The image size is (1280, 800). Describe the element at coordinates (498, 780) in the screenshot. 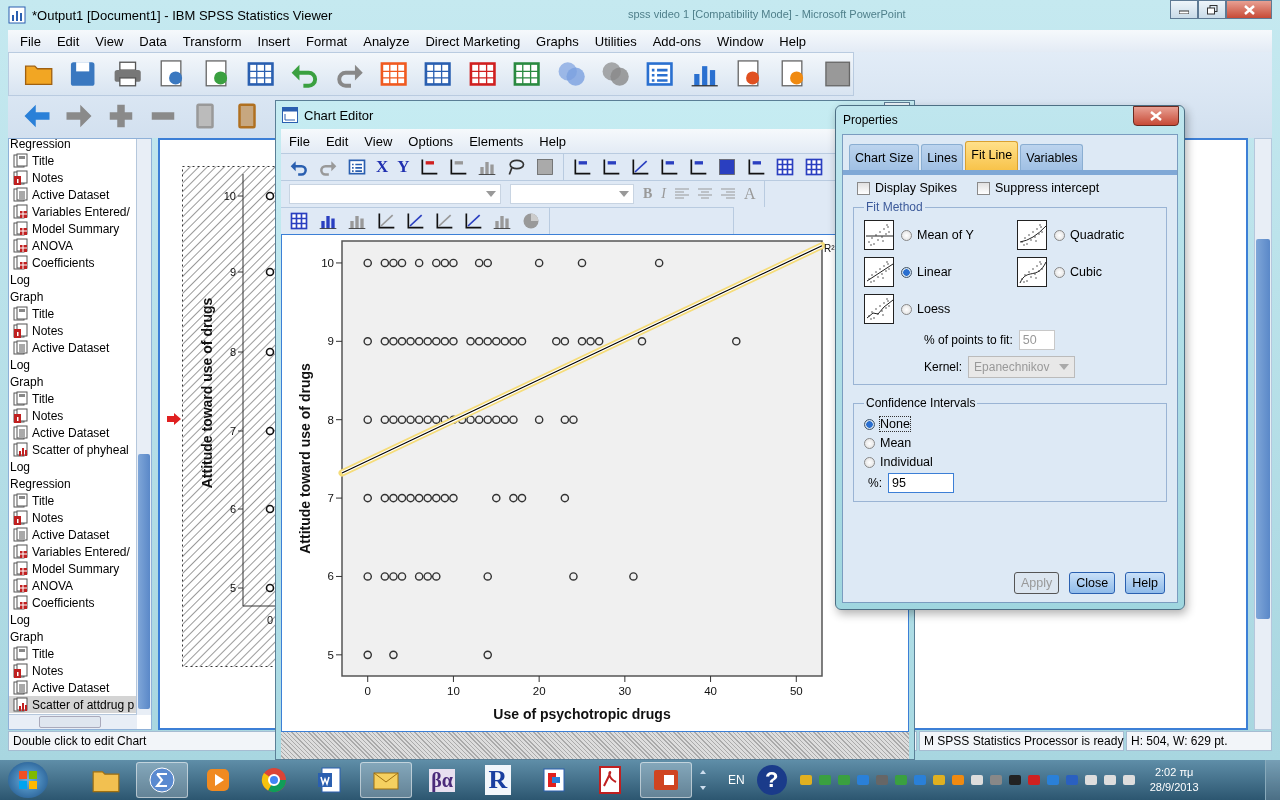

I see `taskbar-app: R` at that location.